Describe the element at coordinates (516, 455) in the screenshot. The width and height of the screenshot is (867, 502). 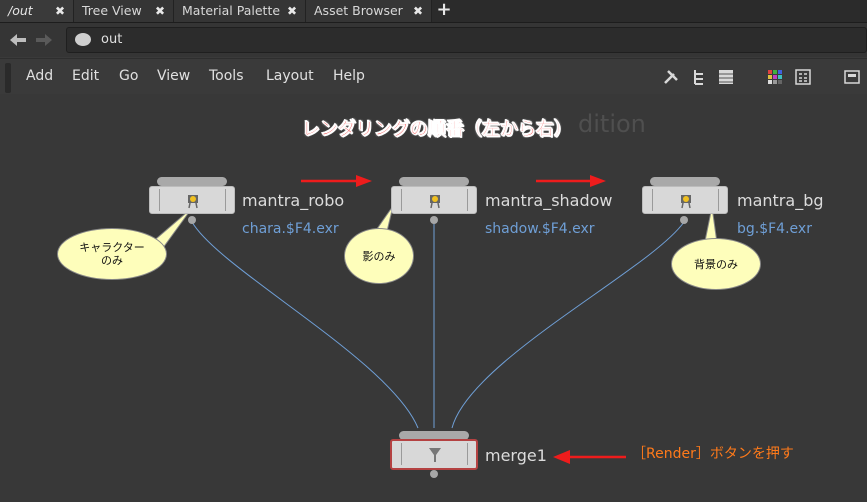
I see `node-name-merge: merge1` at that location.